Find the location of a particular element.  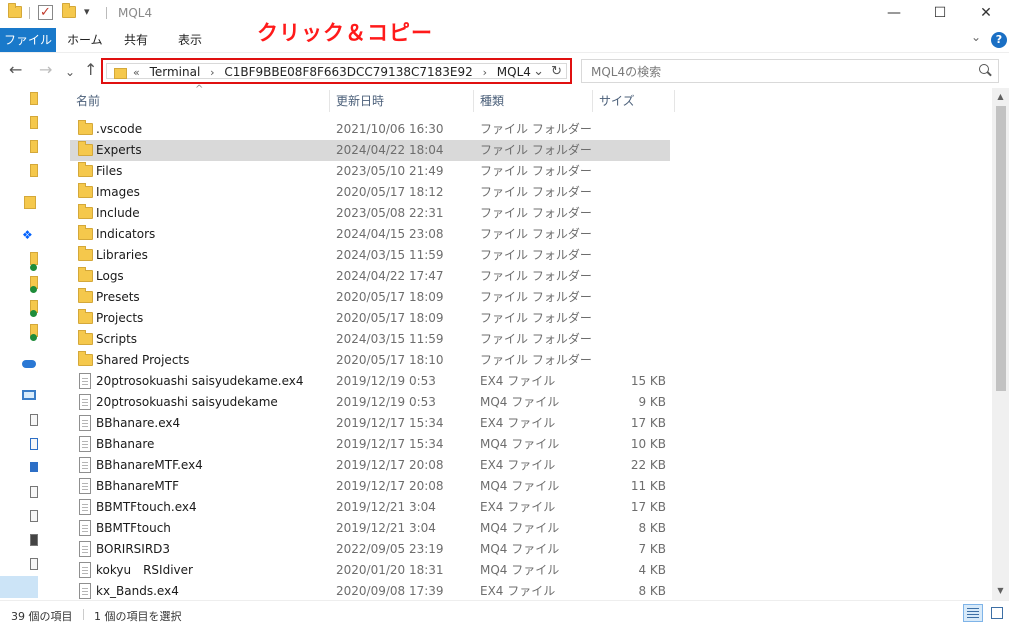

folder-row: Presets 2020/05/17 18:09 ファイル フォルダー is located at coordinates (370, 297).